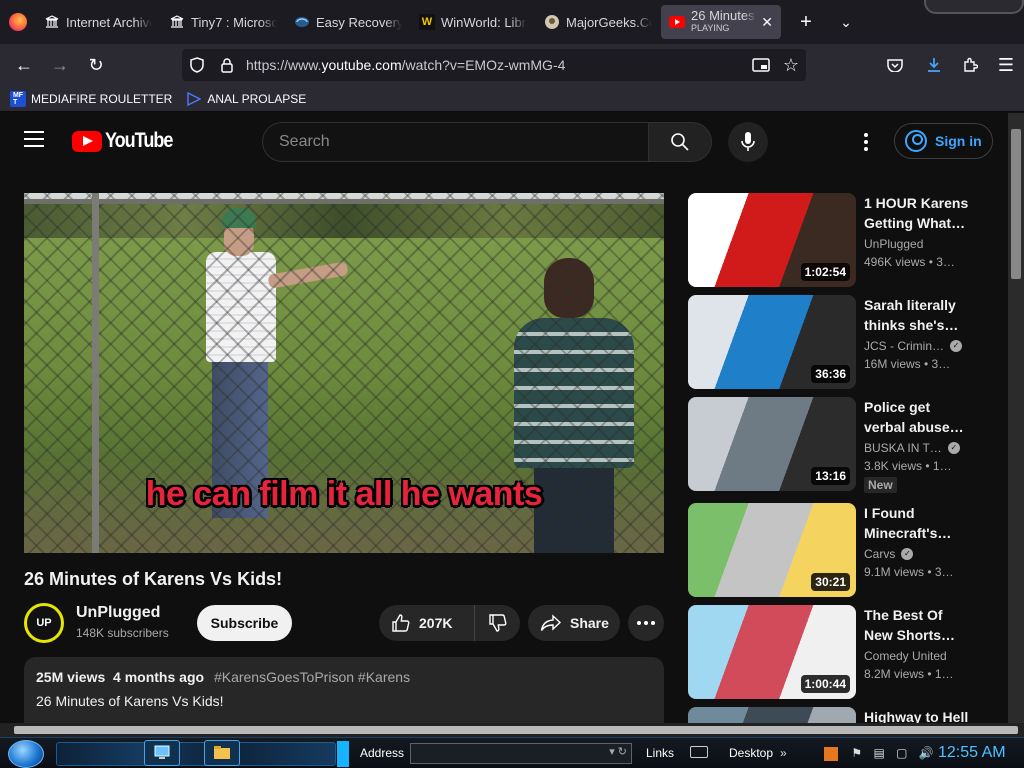 The width and height of the screenshot is (1024, 768). I want to click on recommendation-title: Highway to Hell, so click(932, 715).